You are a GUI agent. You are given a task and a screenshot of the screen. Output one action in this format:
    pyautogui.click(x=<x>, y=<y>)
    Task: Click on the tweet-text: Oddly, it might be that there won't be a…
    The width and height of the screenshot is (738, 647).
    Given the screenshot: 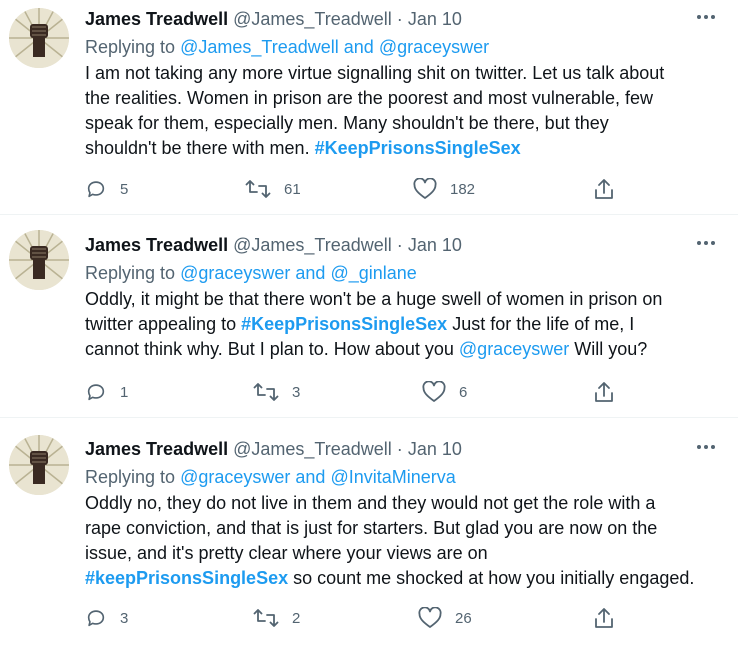 What is the action you would take?
    pyautogui.click(x=402, y=324)
    